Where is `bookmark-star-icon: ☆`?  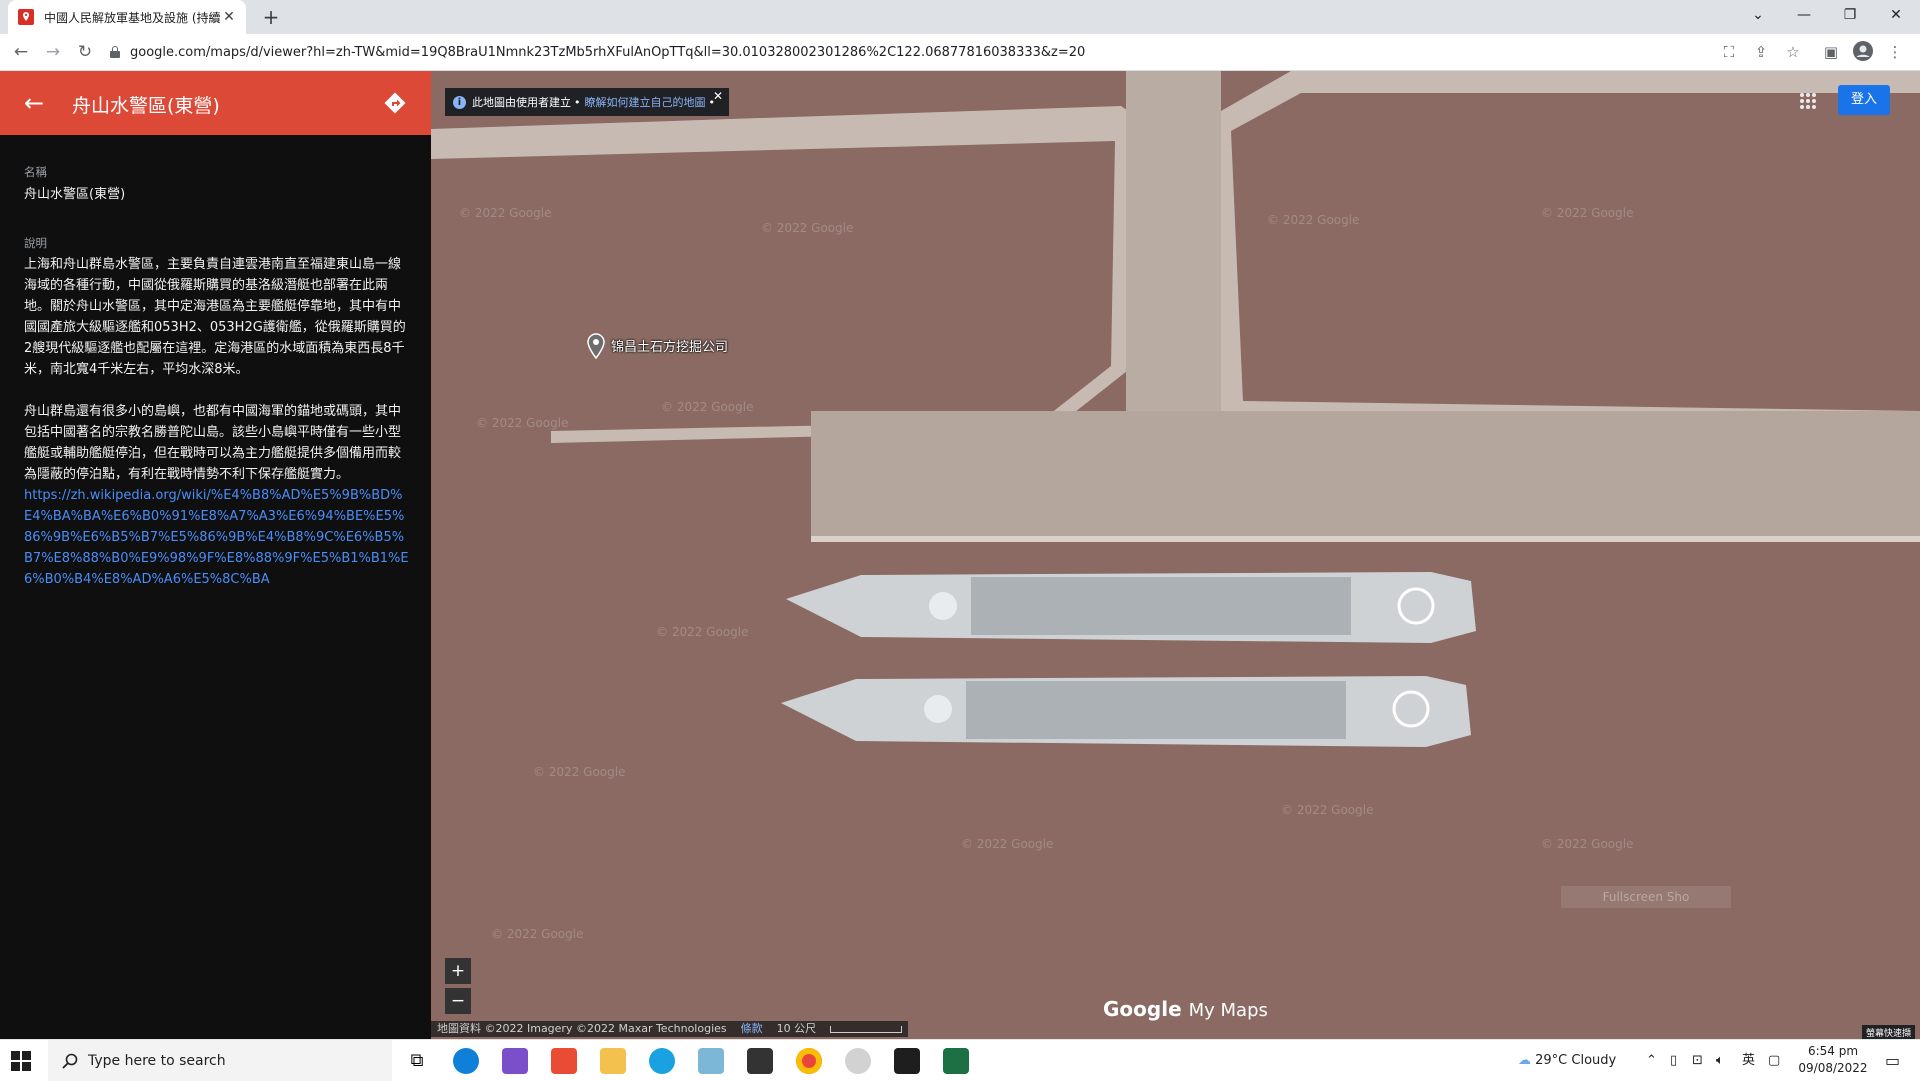
bookmark-star-icon: ☆ is located at coordinates (1793, 52).